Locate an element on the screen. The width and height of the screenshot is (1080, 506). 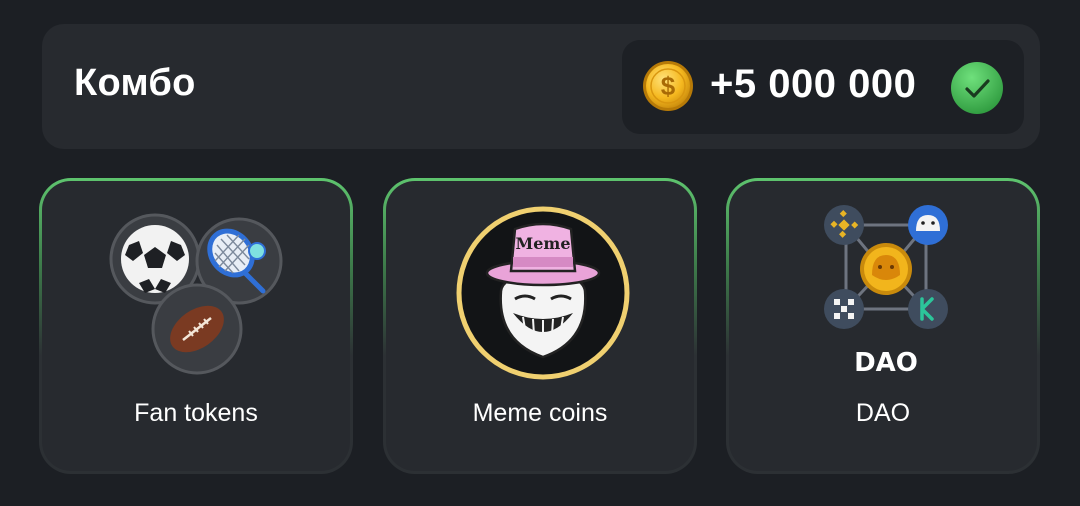
check-circle-icon is located at coordinates (977, 88).